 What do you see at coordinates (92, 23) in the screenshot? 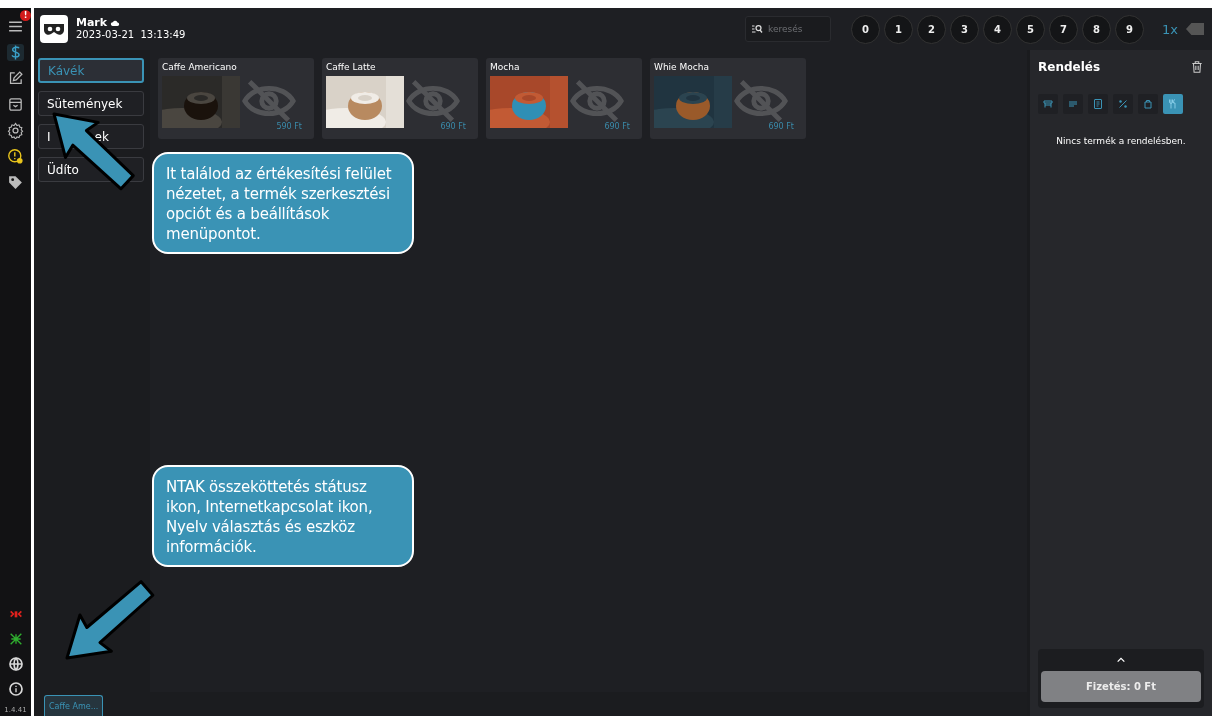
I see `user-name: Mark` at bounding box center [92, 23].